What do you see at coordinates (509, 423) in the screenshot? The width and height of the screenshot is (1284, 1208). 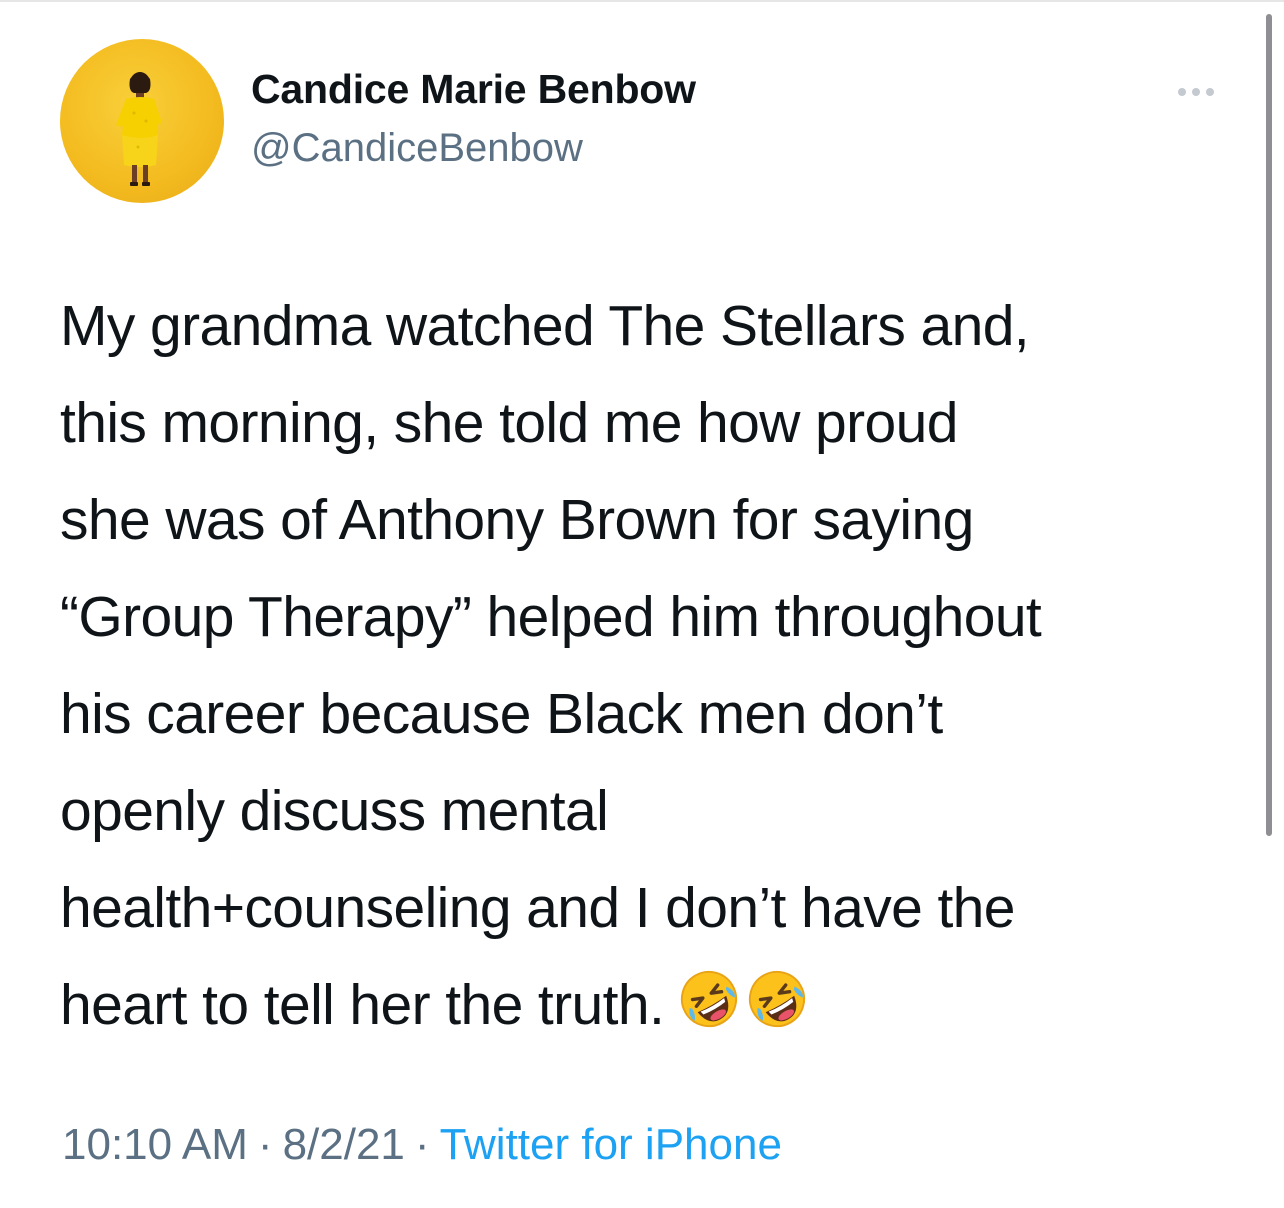 I see `tweet-line: this morning, she told me how proud` at bounding box center [509, 423].